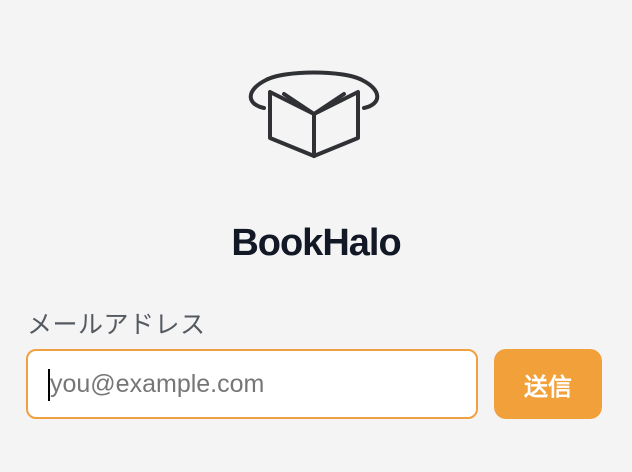 The width and height of the screenshot is (632, 472). I want to click on email-label: メールアドレス, so click(116, 324).